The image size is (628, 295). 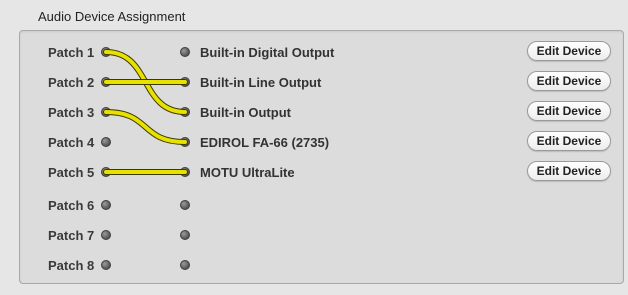 I want to click on group-title: Audio Device Assignment, so click(x=112, y=16).